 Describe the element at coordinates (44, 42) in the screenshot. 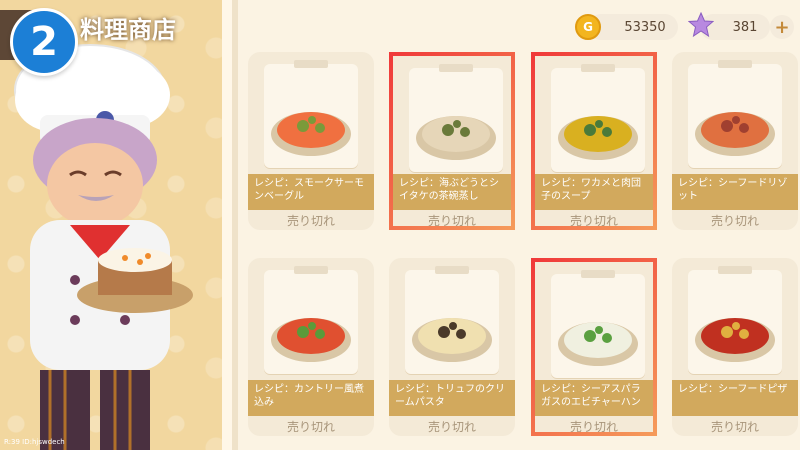

I see `number-badge: 2` at that location.